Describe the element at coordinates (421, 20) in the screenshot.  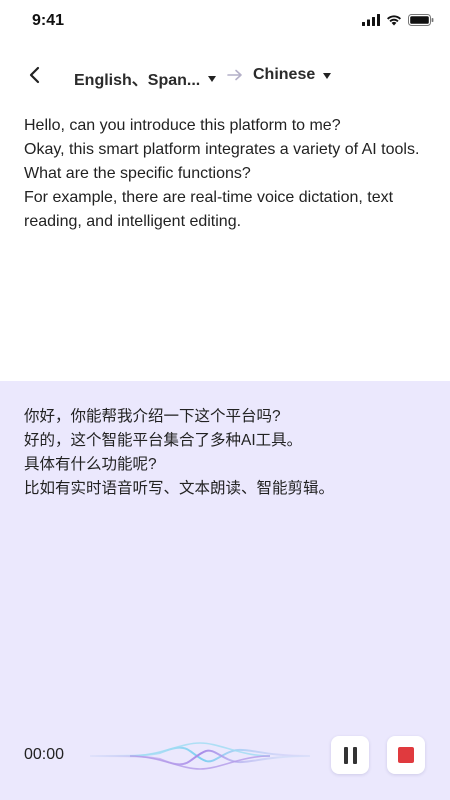
I see `battery-icon` at that location.